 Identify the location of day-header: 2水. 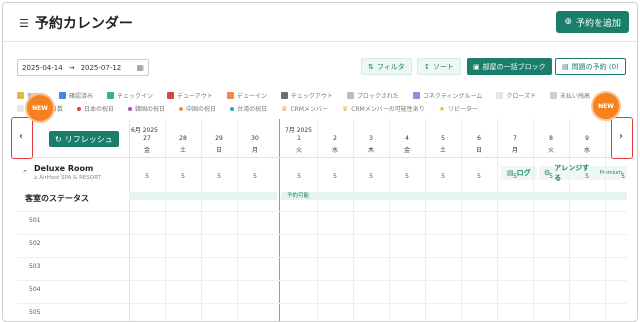
(335, 144).